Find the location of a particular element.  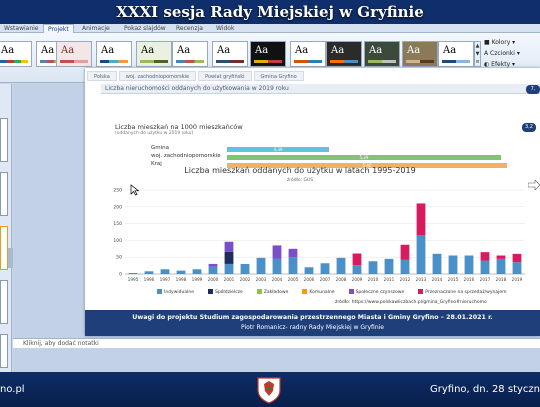

tab-animacje: Animacje is located at coordinates (96, 28).